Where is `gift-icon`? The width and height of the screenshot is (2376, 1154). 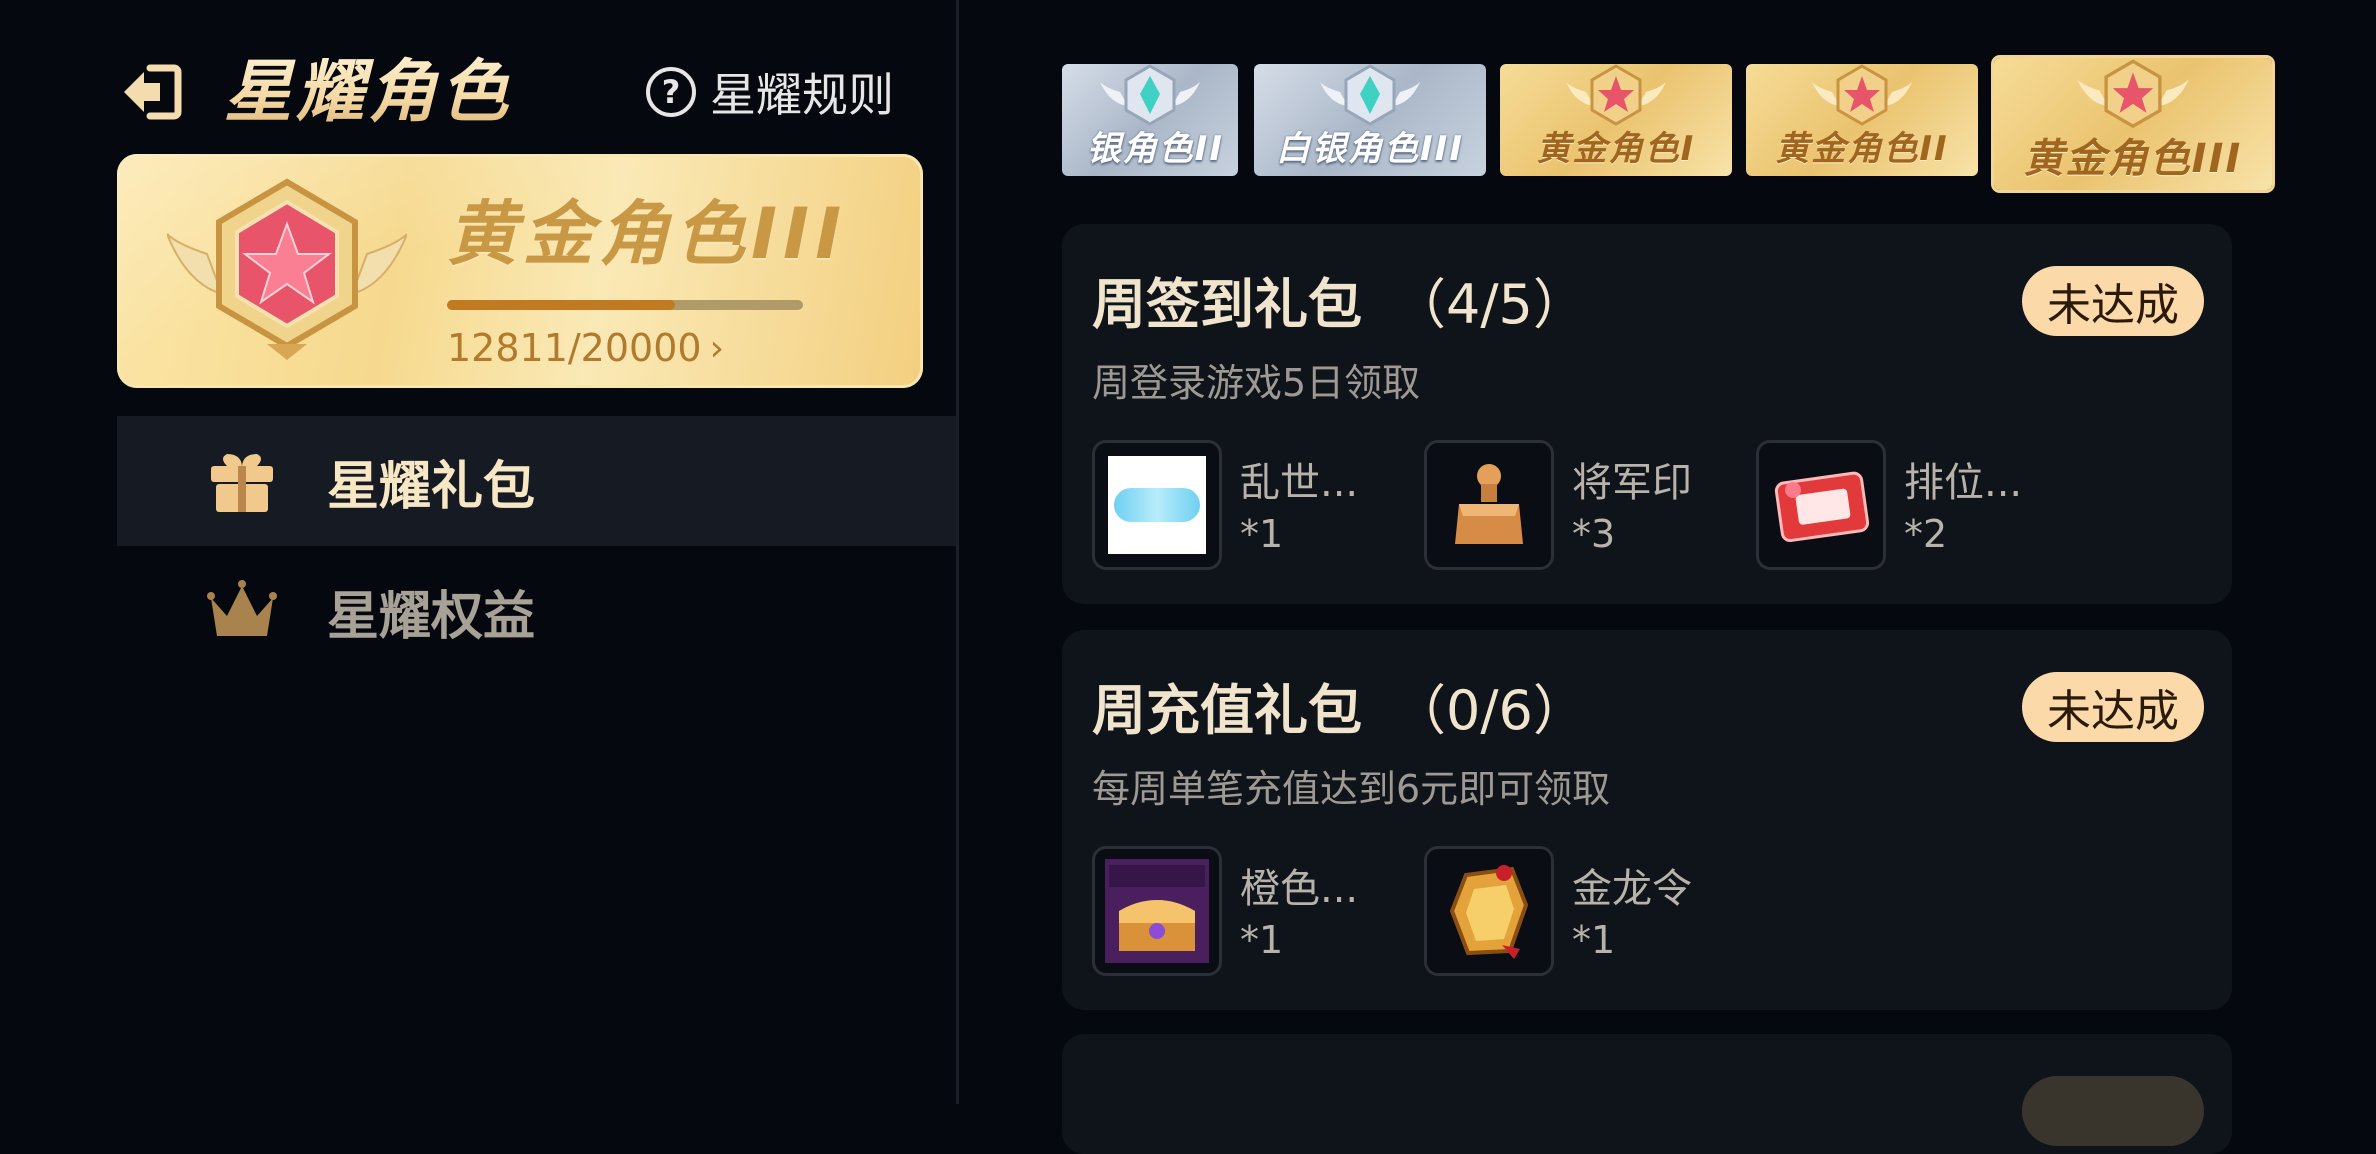
gift-icon is located at coordinates (242, 483).